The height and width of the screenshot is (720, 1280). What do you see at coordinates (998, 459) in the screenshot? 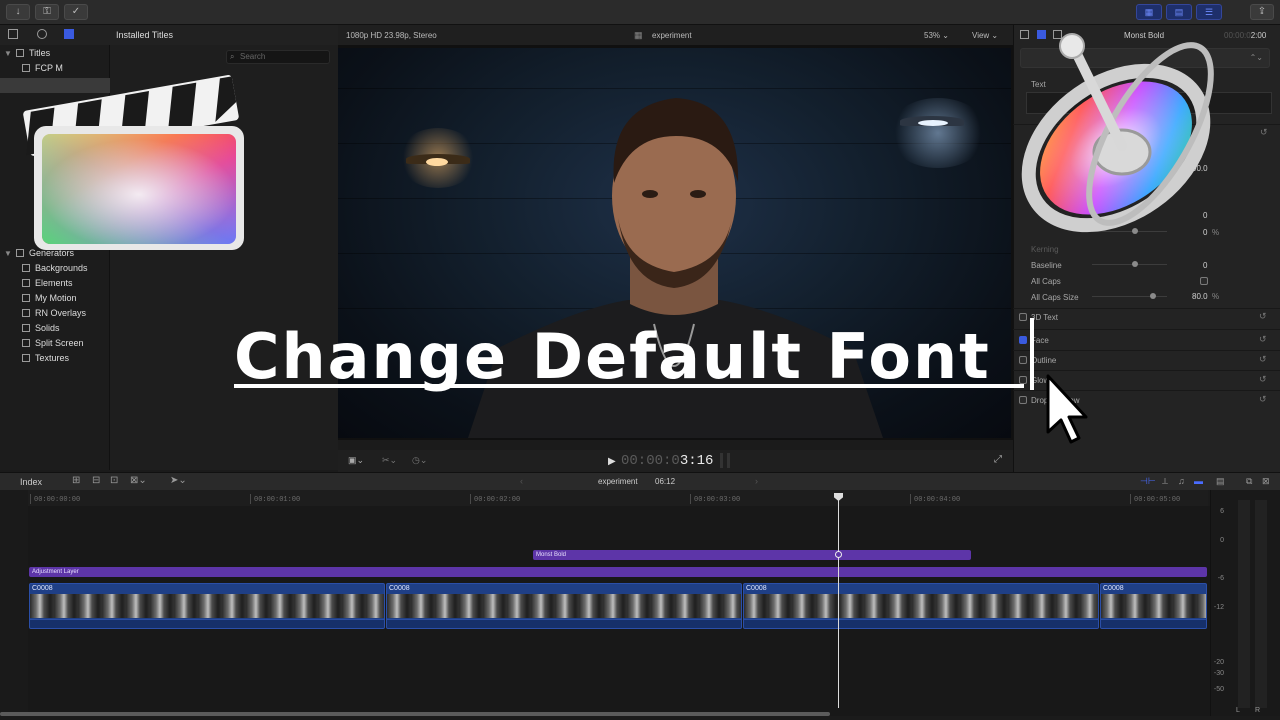
I see `fullscreen-icon: ⤢` at bounding box center [998, 459].